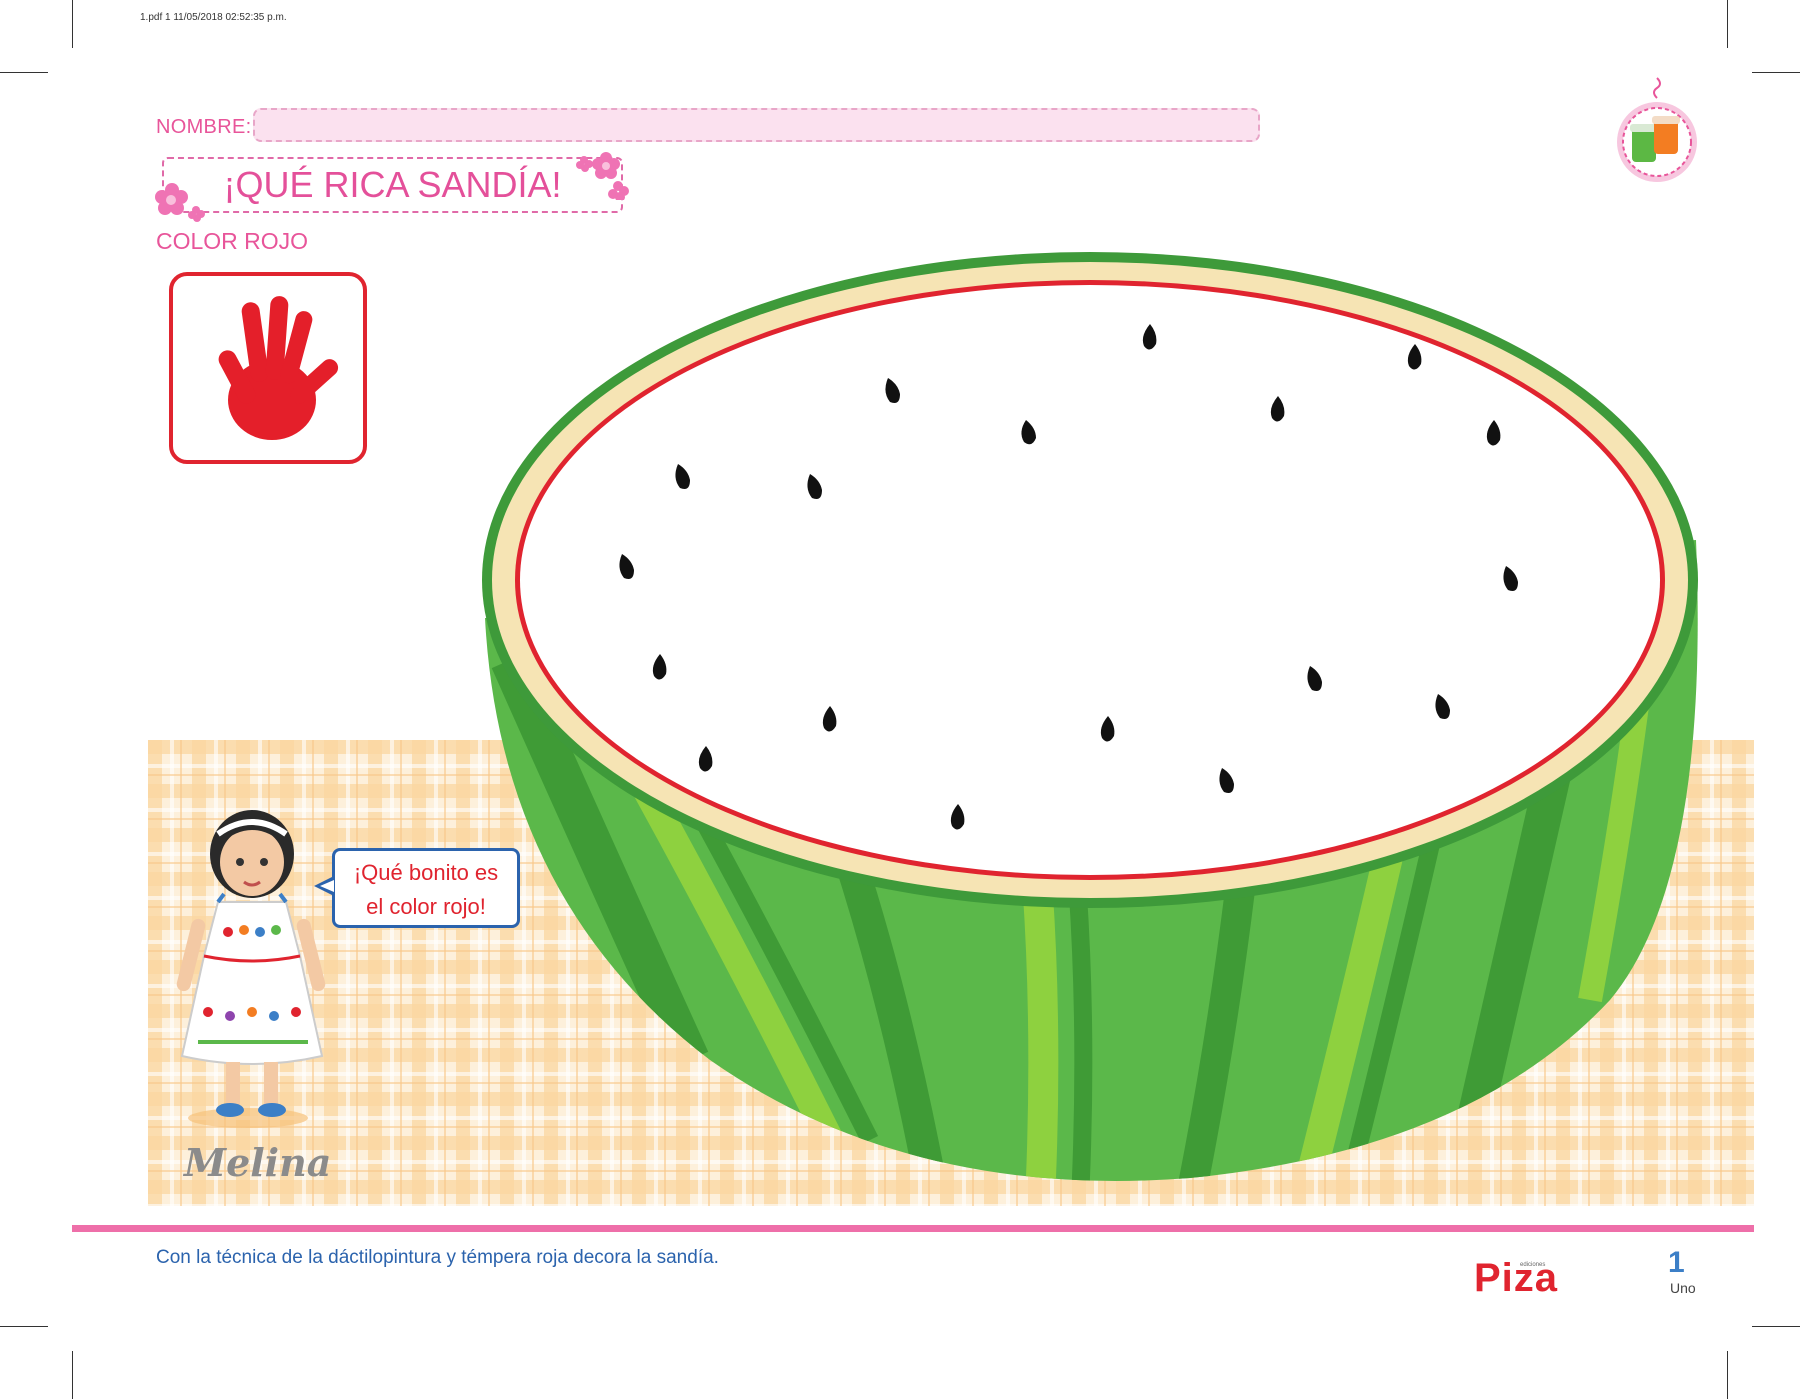  What do you see at coordinates (392, 184) in the screenshot?
I see `page-title: ¡QUÉ RICA SANDÍA!` at bounding box center [392, 184].